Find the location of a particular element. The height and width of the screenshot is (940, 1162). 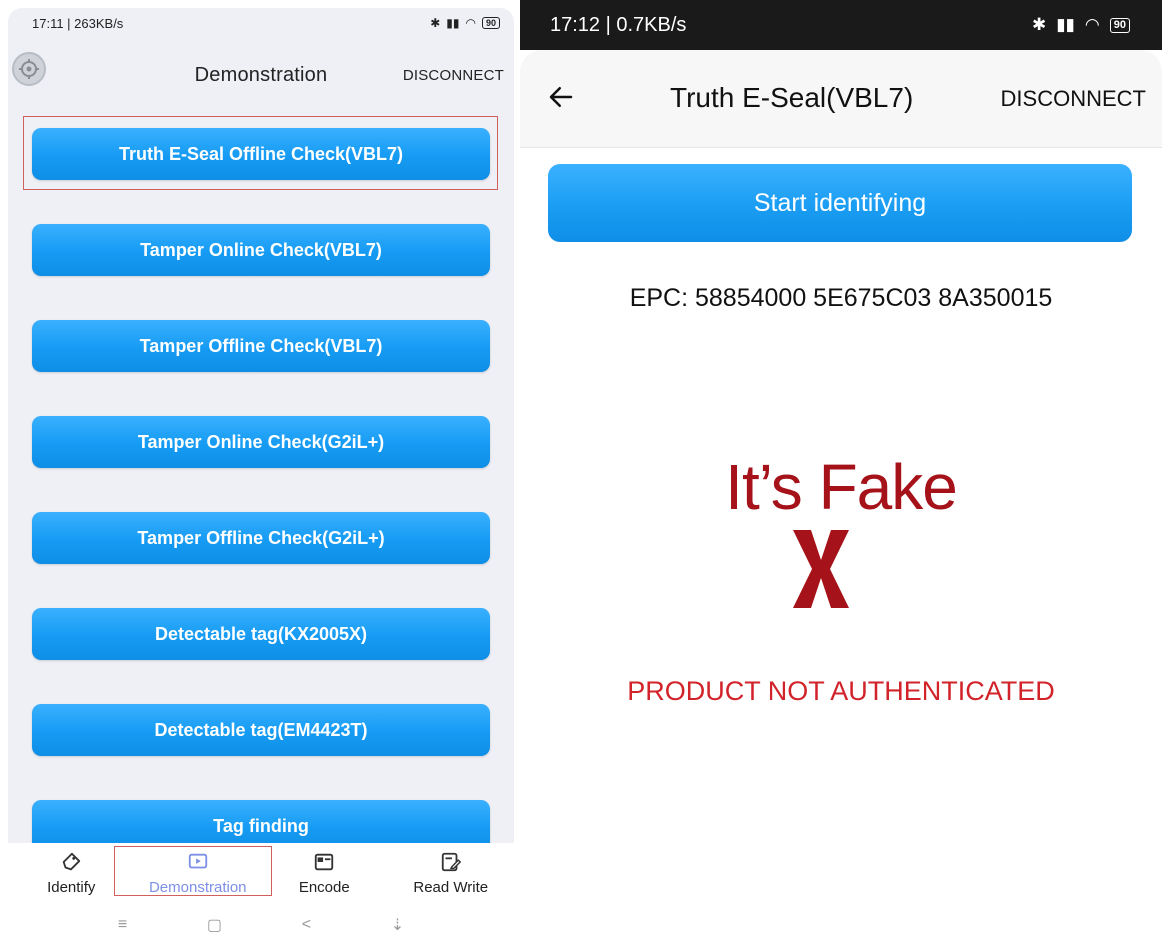

cross-mark-icon is located at coordinates (821, 569).